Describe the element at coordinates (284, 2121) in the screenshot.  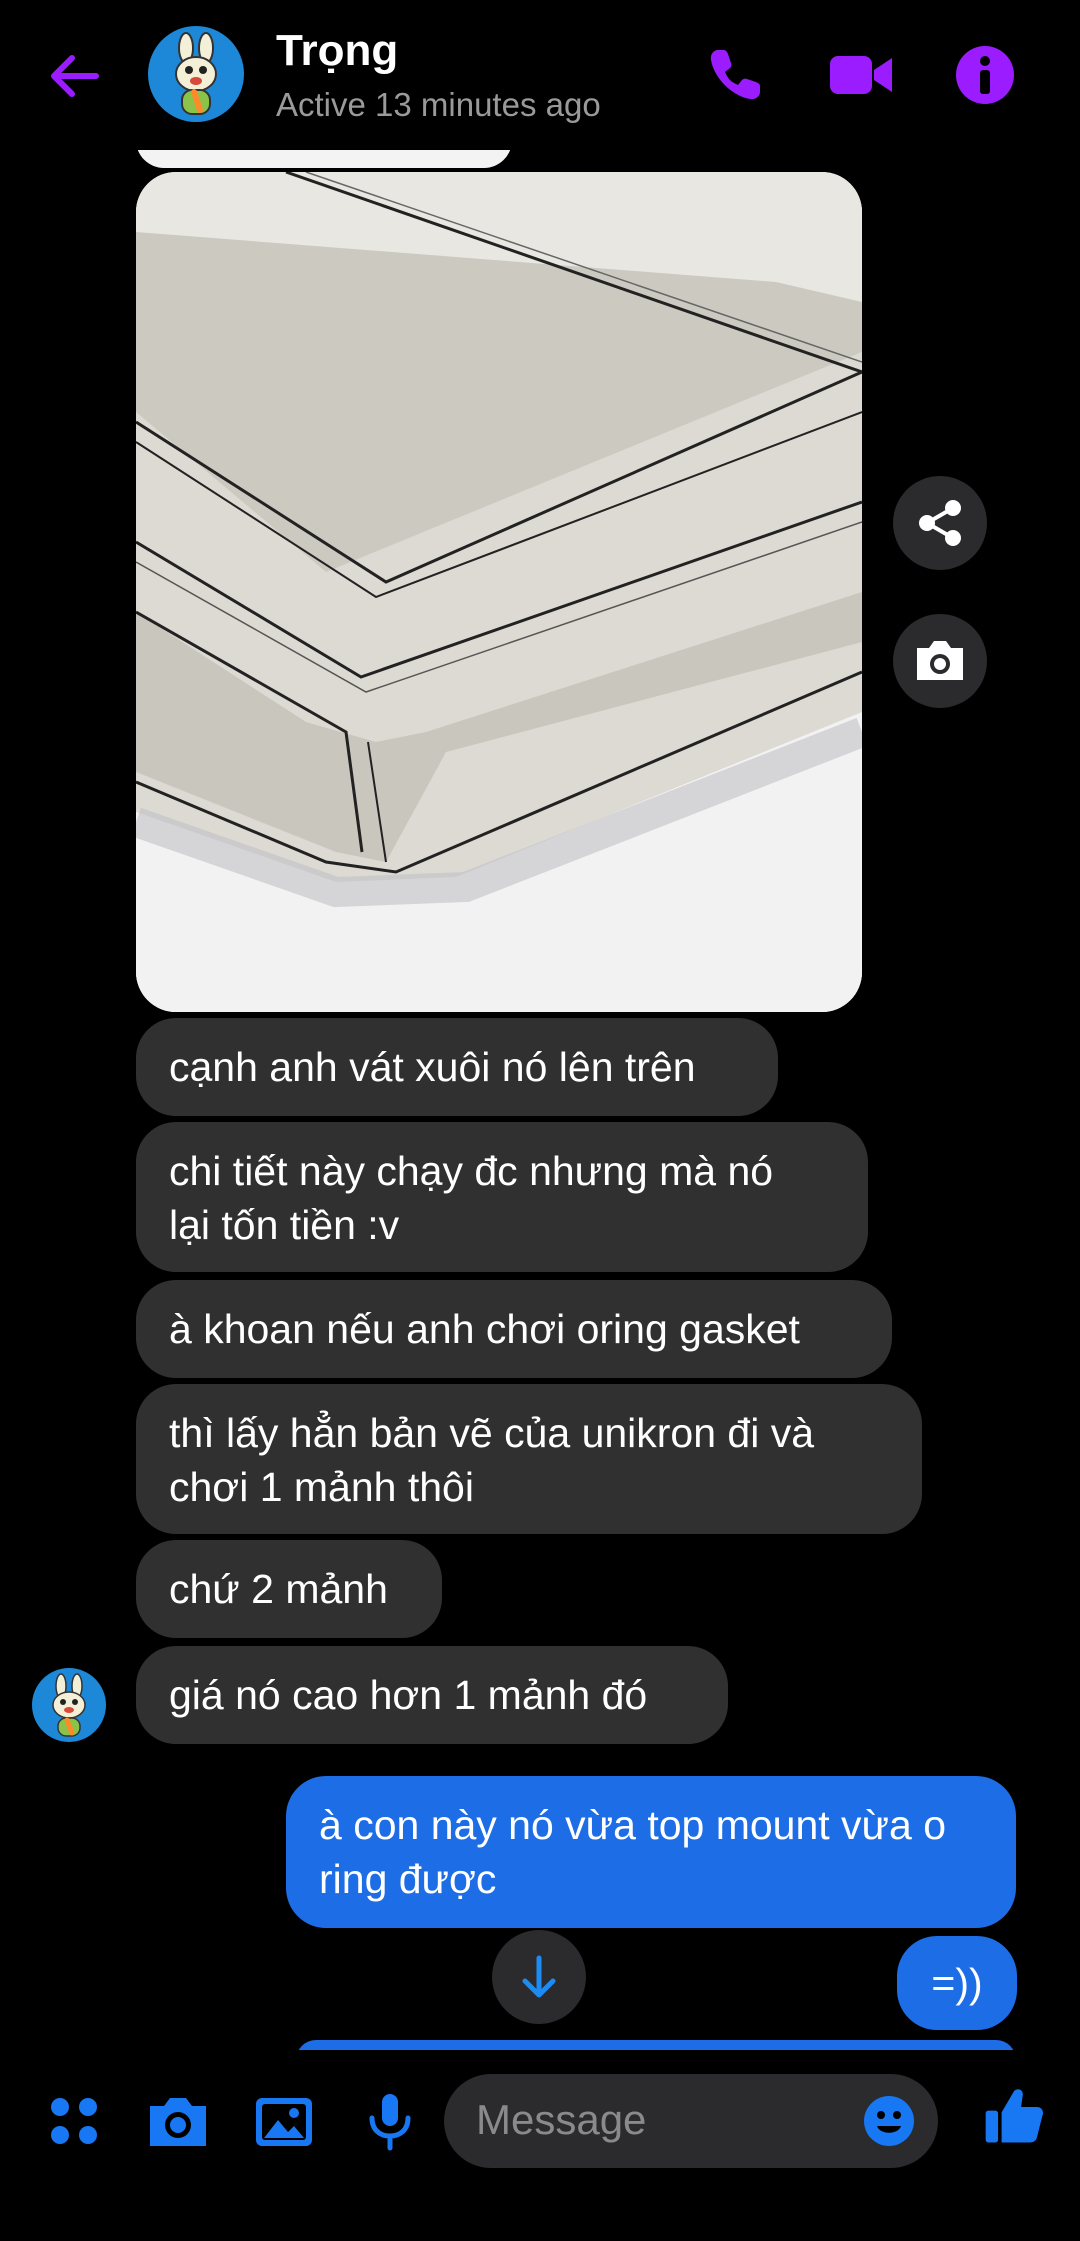
I see `gallery-icon` at that location.